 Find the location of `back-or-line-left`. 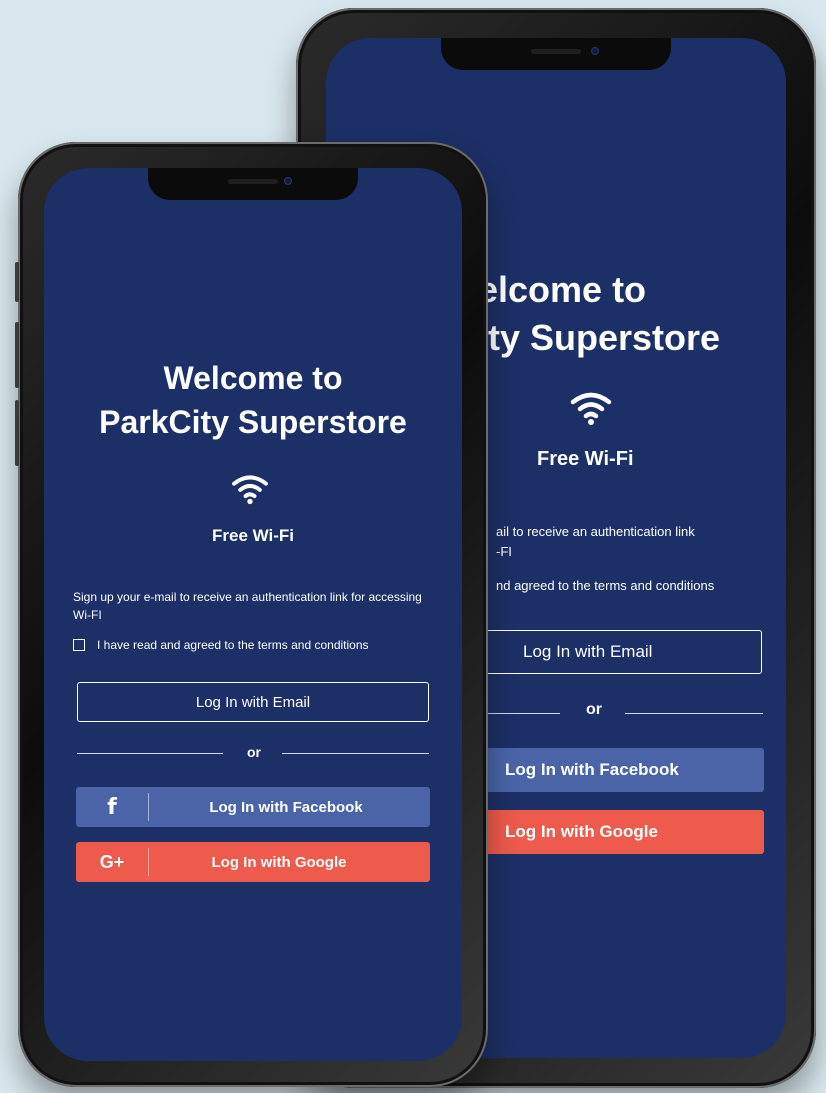

back-or-line-left is located at coordinates (518, 713).